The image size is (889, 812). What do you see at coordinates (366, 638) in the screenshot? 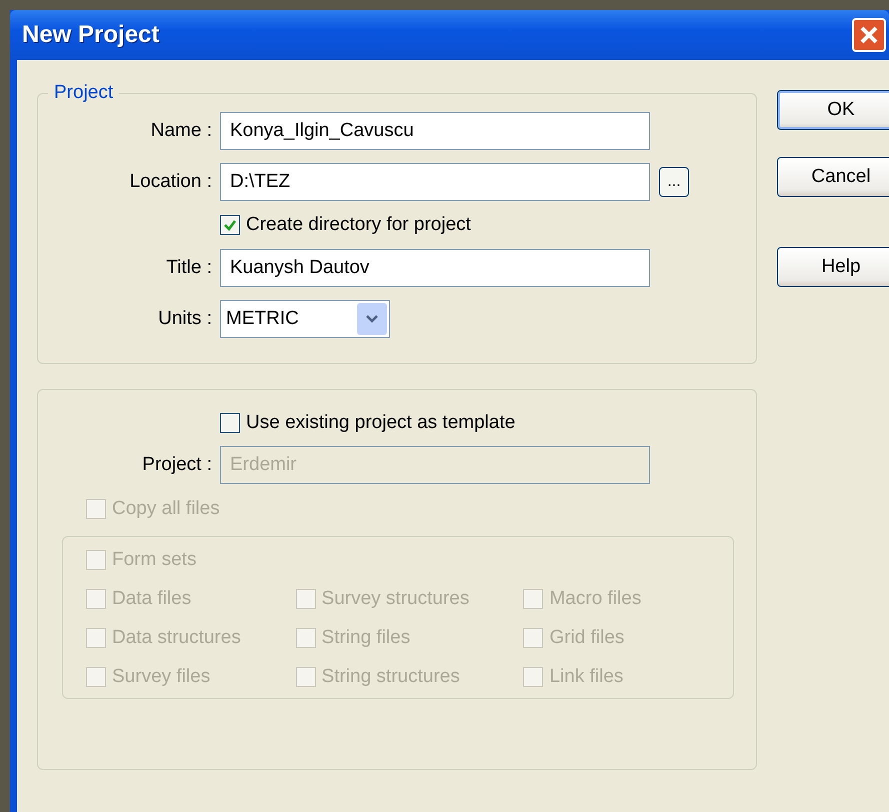
I see `checkbox-label: String files` at bounding box center [366, 638].